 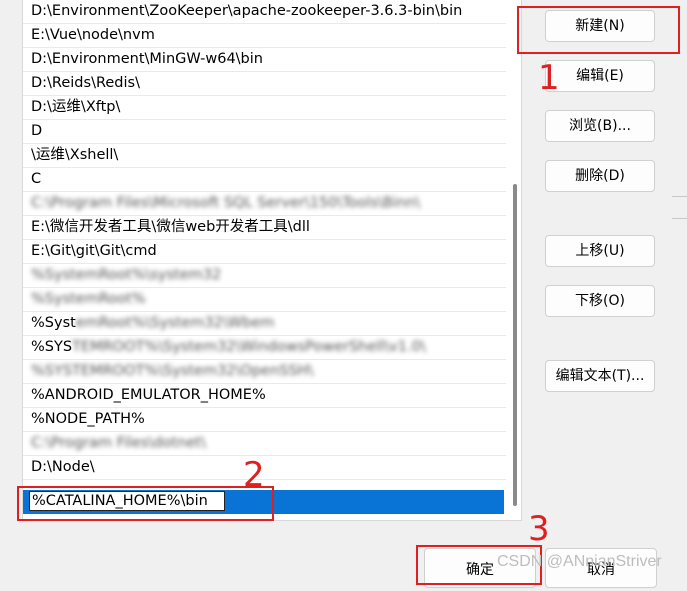 I want to click on watermark: CSDN @ANnianStriver, so click(x=579, y=561).